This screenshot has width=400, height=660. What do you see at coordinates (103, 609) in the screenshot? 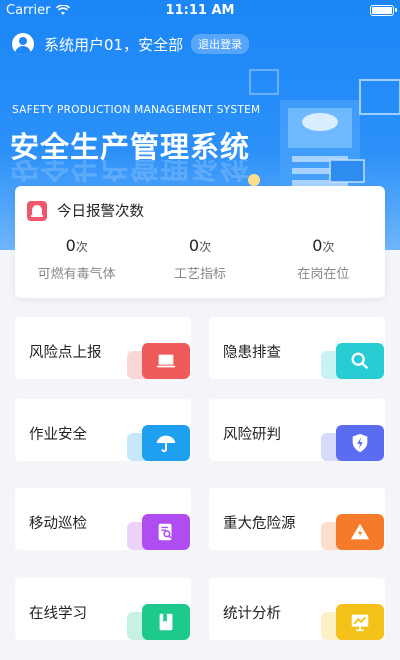
I see `menu-tile-7: 在线学习` at bounding box center [103, 609].